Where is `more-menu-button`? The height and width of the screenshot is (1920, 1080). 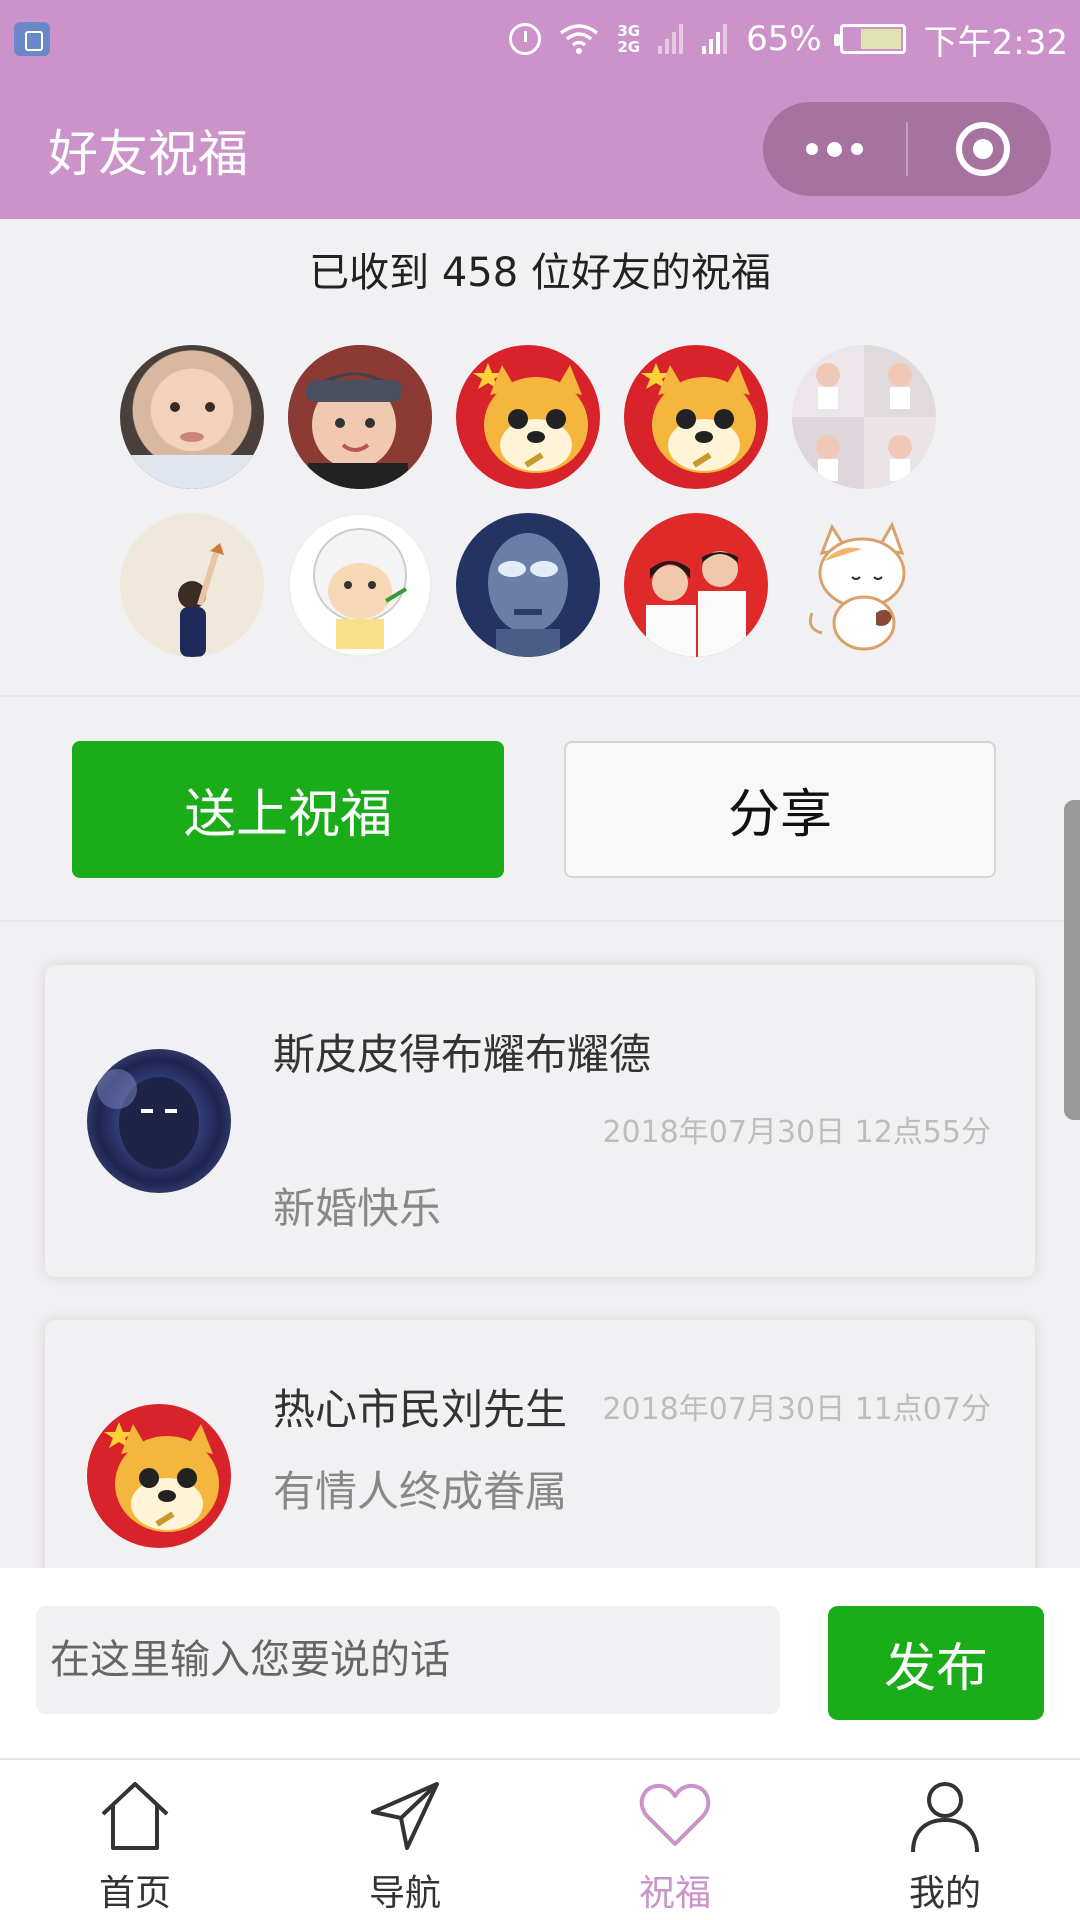
more-menu-button is located at coordinates (834, 149).